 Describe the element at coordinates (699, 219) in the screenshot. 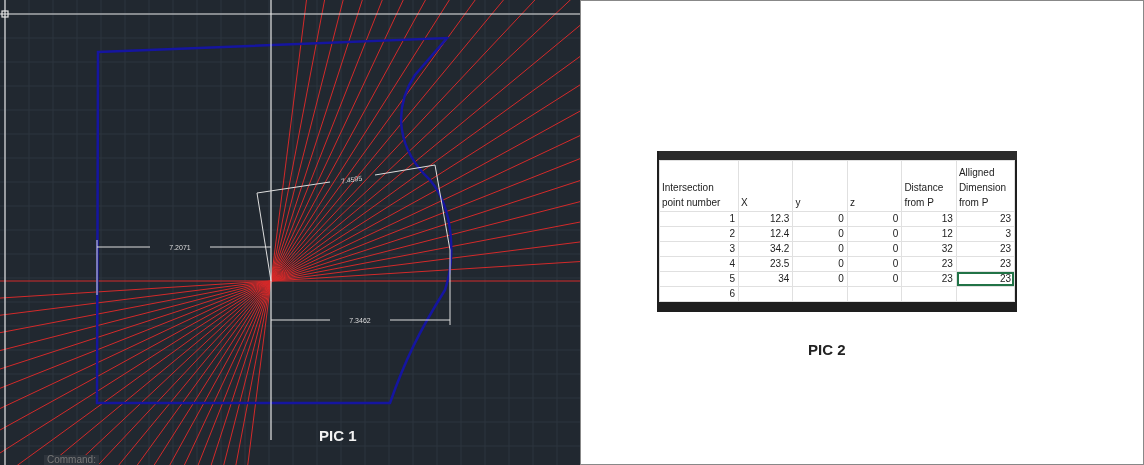

I see `table-cell: 1` at that location.